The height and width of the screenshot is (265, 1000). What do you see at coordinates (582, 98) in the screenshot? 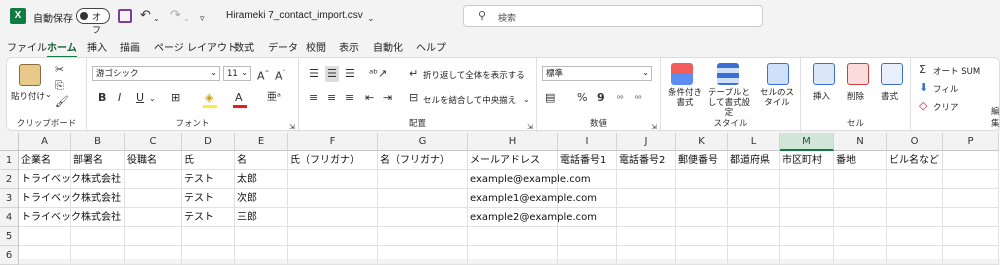
I see `percent-icon: %` at bounding box center [582, 98].